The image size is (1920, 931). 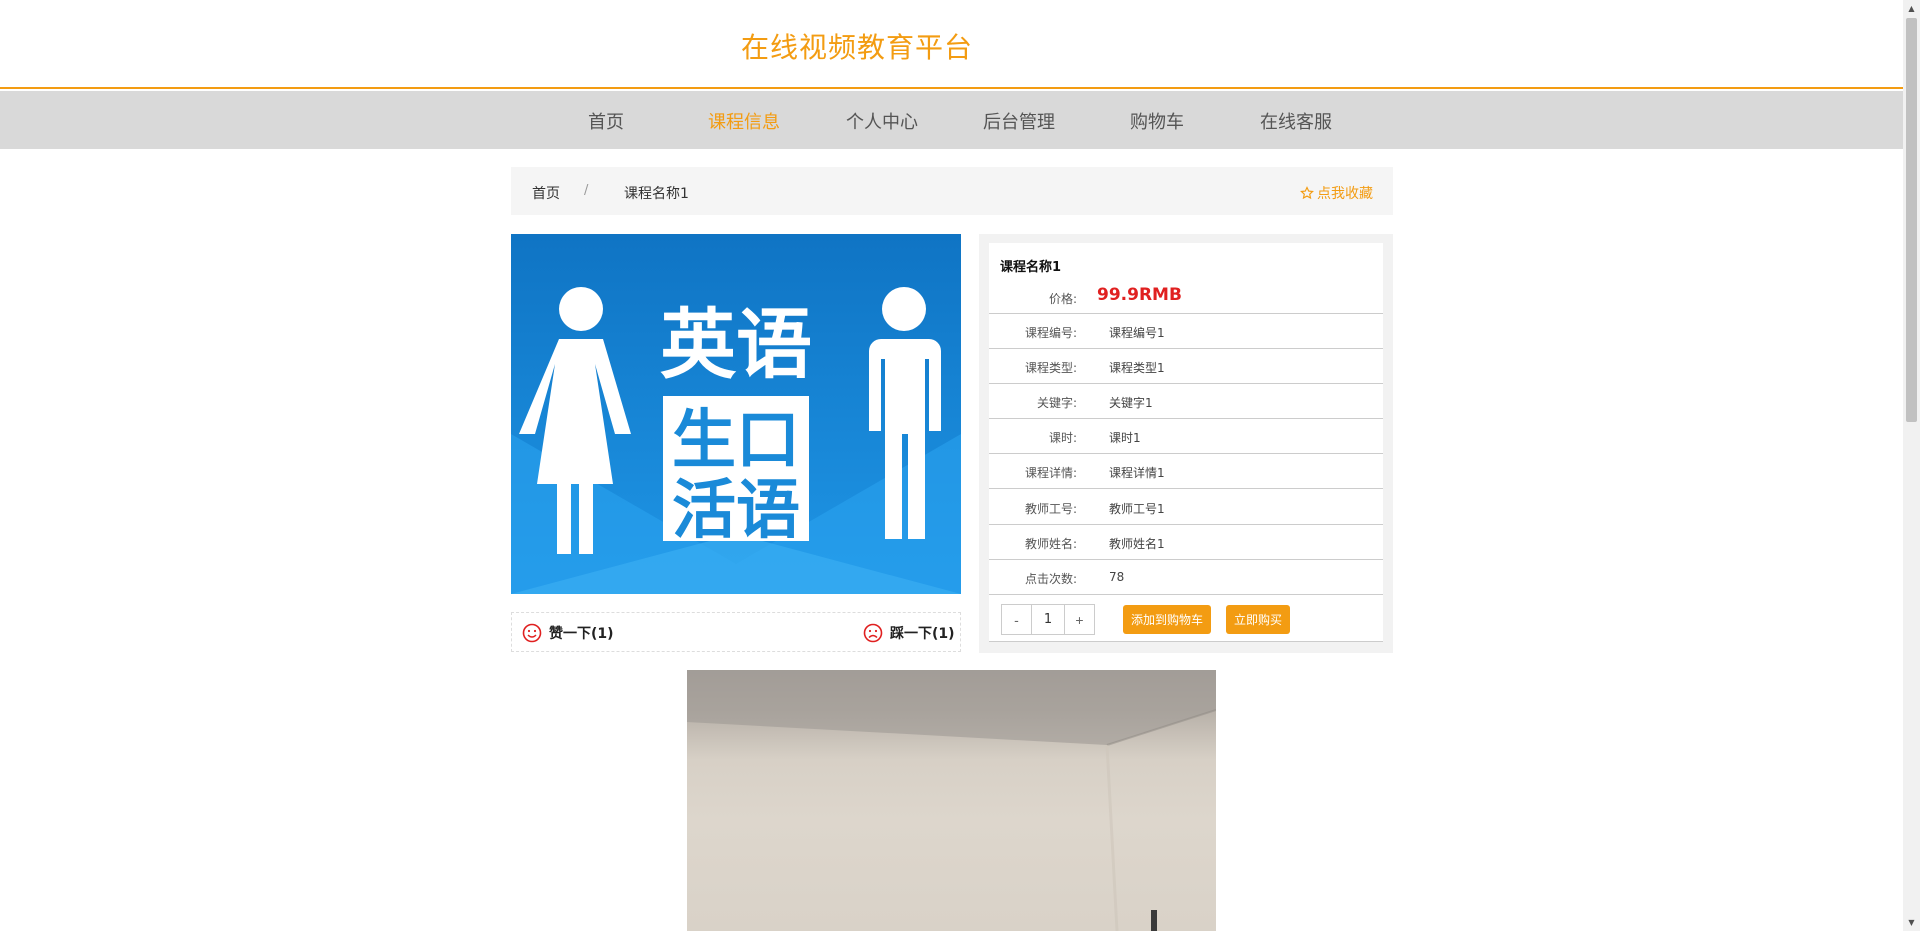 I want to click on video-frame, so click(x=951, y=800).